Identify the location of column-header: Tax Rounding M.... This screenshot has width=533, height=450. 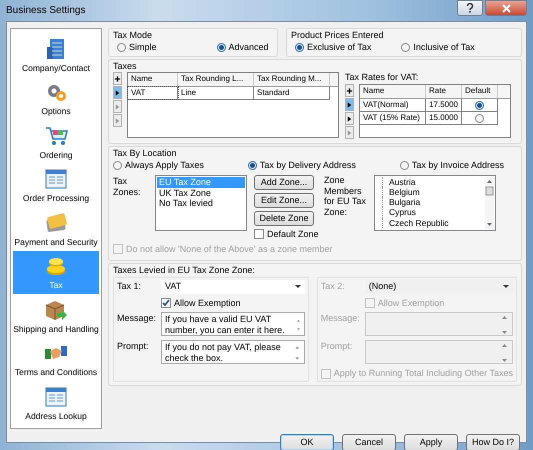
(292, 79).